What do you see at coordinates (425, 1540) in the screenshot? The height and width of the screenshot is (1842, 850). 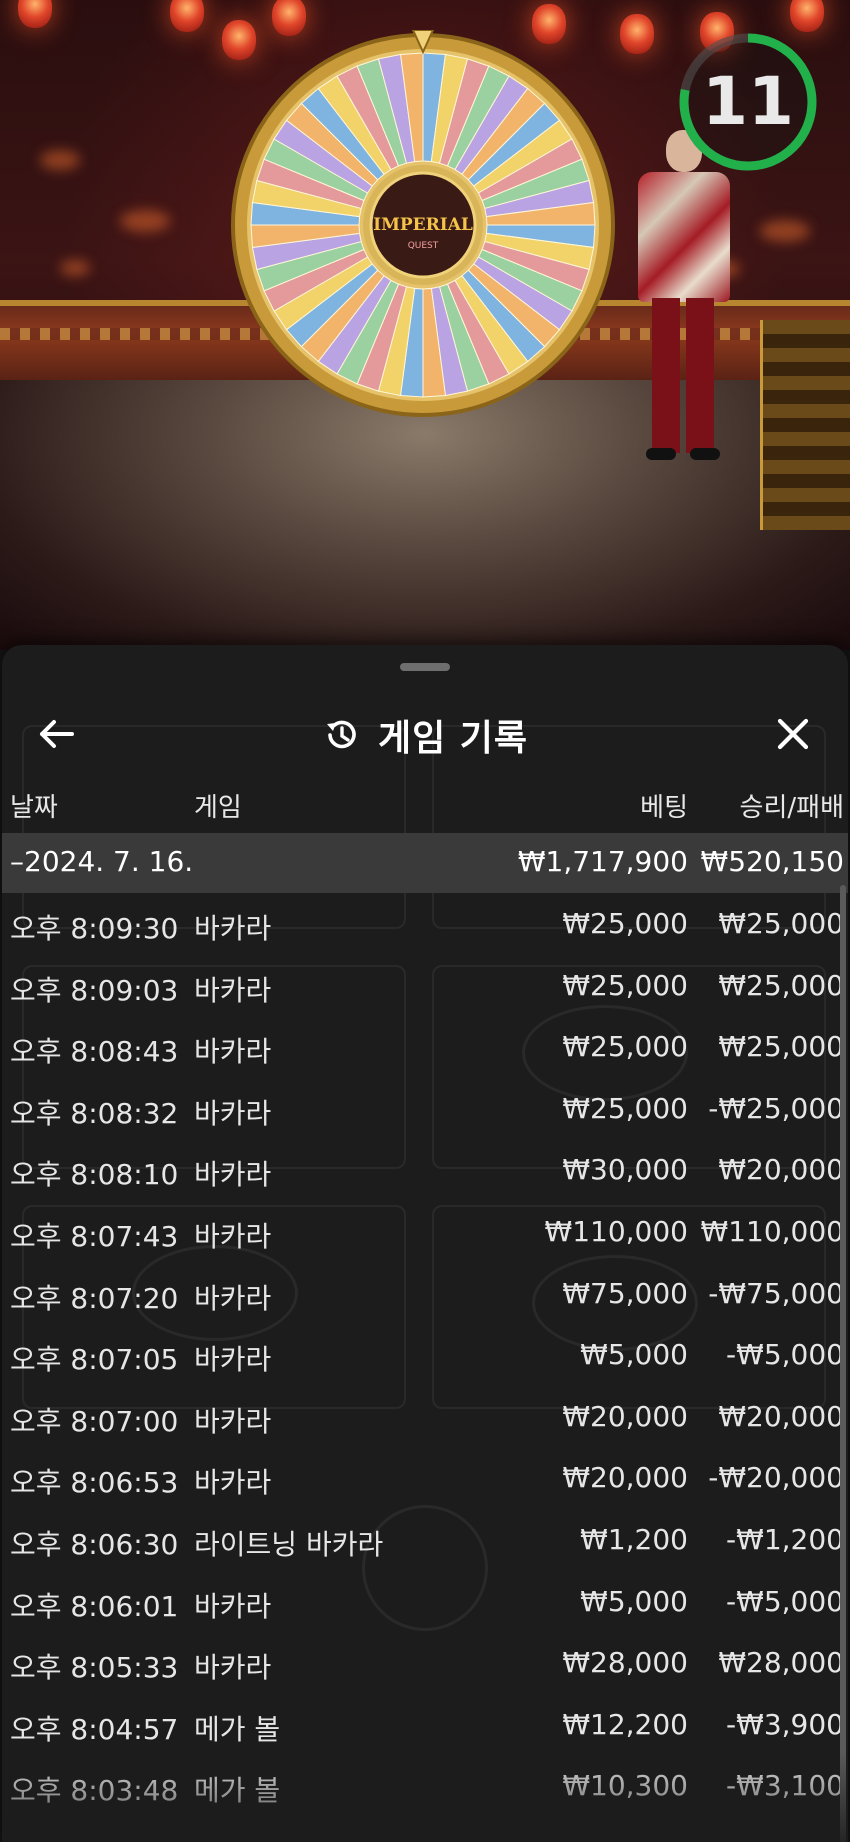 I see `history-row: 오후 8:06:30 라이트닝 바카라 ₩1,200 -₩1,200` at bounding box center [425, 1540].